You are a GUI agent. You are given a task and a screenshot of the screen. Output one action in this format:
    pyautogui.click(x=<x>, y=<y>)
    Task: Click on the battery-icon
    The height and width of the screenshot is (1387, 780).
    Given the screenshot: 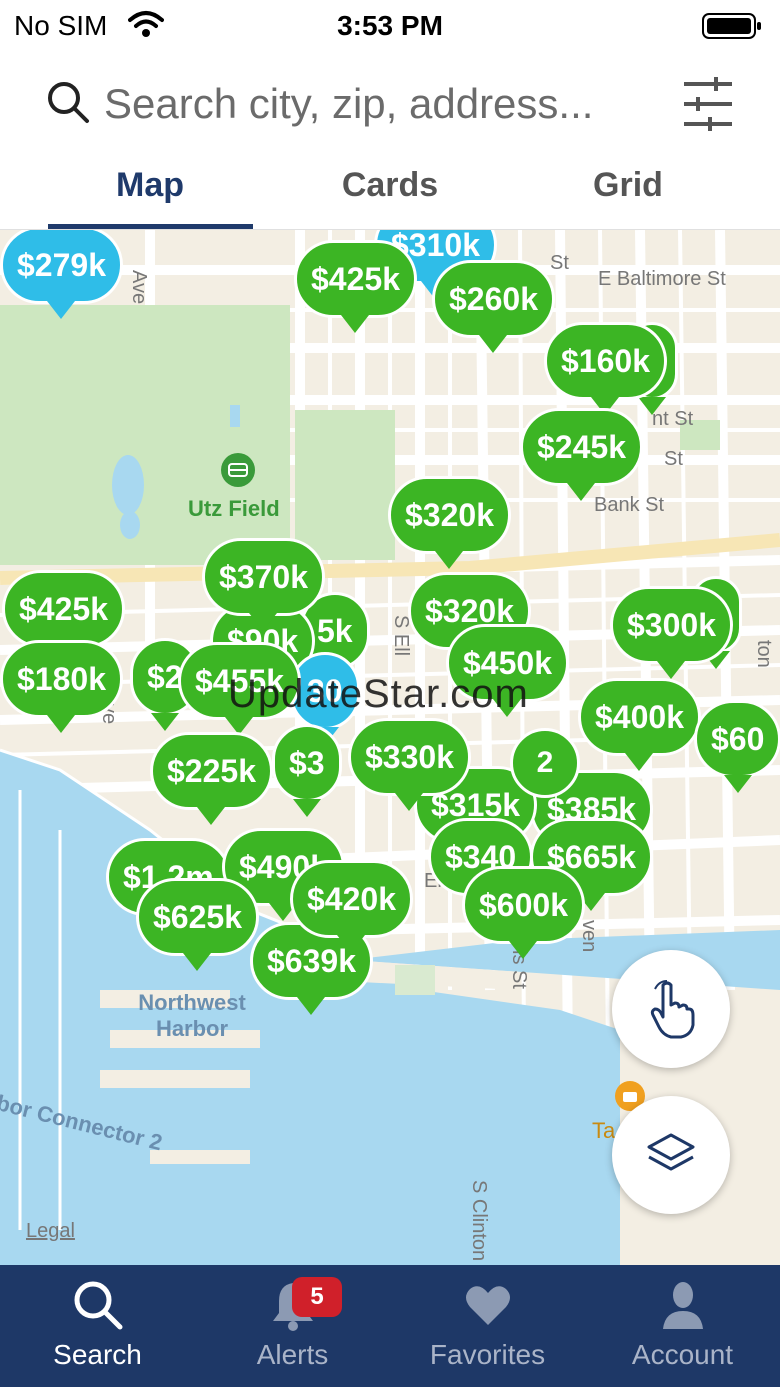 What is the action you would take?
    pyautogui.click(x=732, y=28)
    